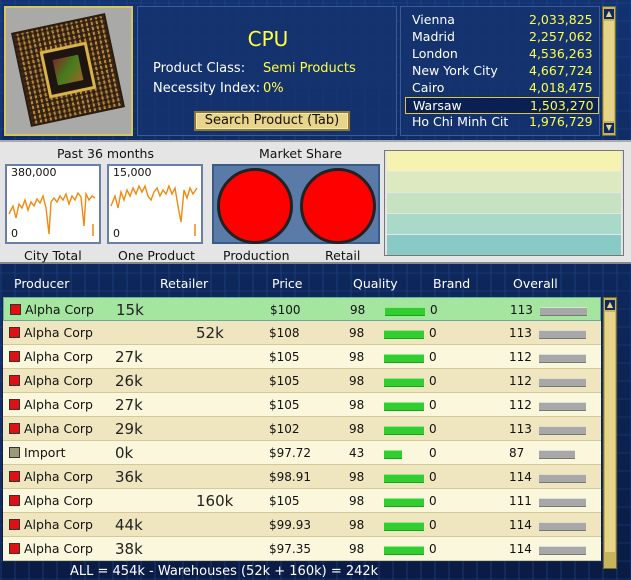  Describe the element at coordinates (561, 121) in the screenshot. I see `city-population: 1,976,729` at that location.